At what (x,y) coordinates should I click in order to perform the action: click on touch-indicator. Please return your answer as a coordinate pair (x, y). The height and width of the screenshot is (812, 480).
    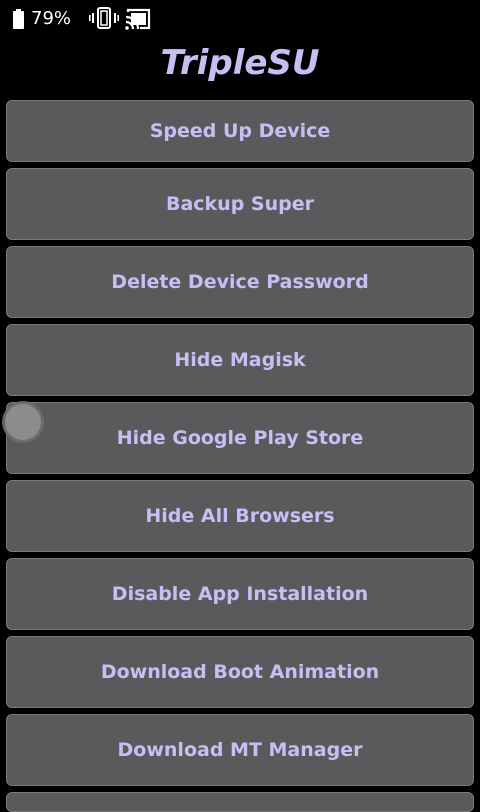
    Looking at the image, I should click on (23, 422).